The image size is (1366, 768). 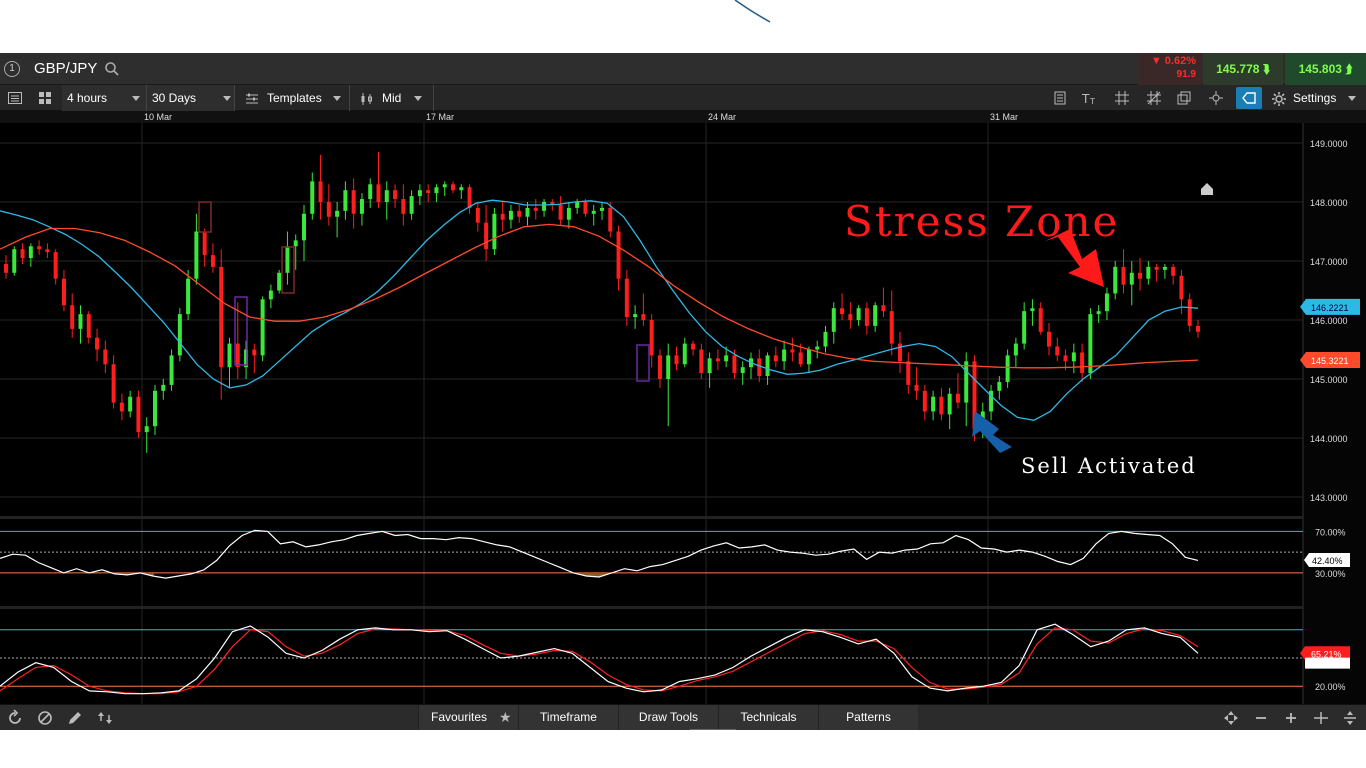 I want to click on draw-tools-tab: Draw Tools, so click(x=668, y=718).